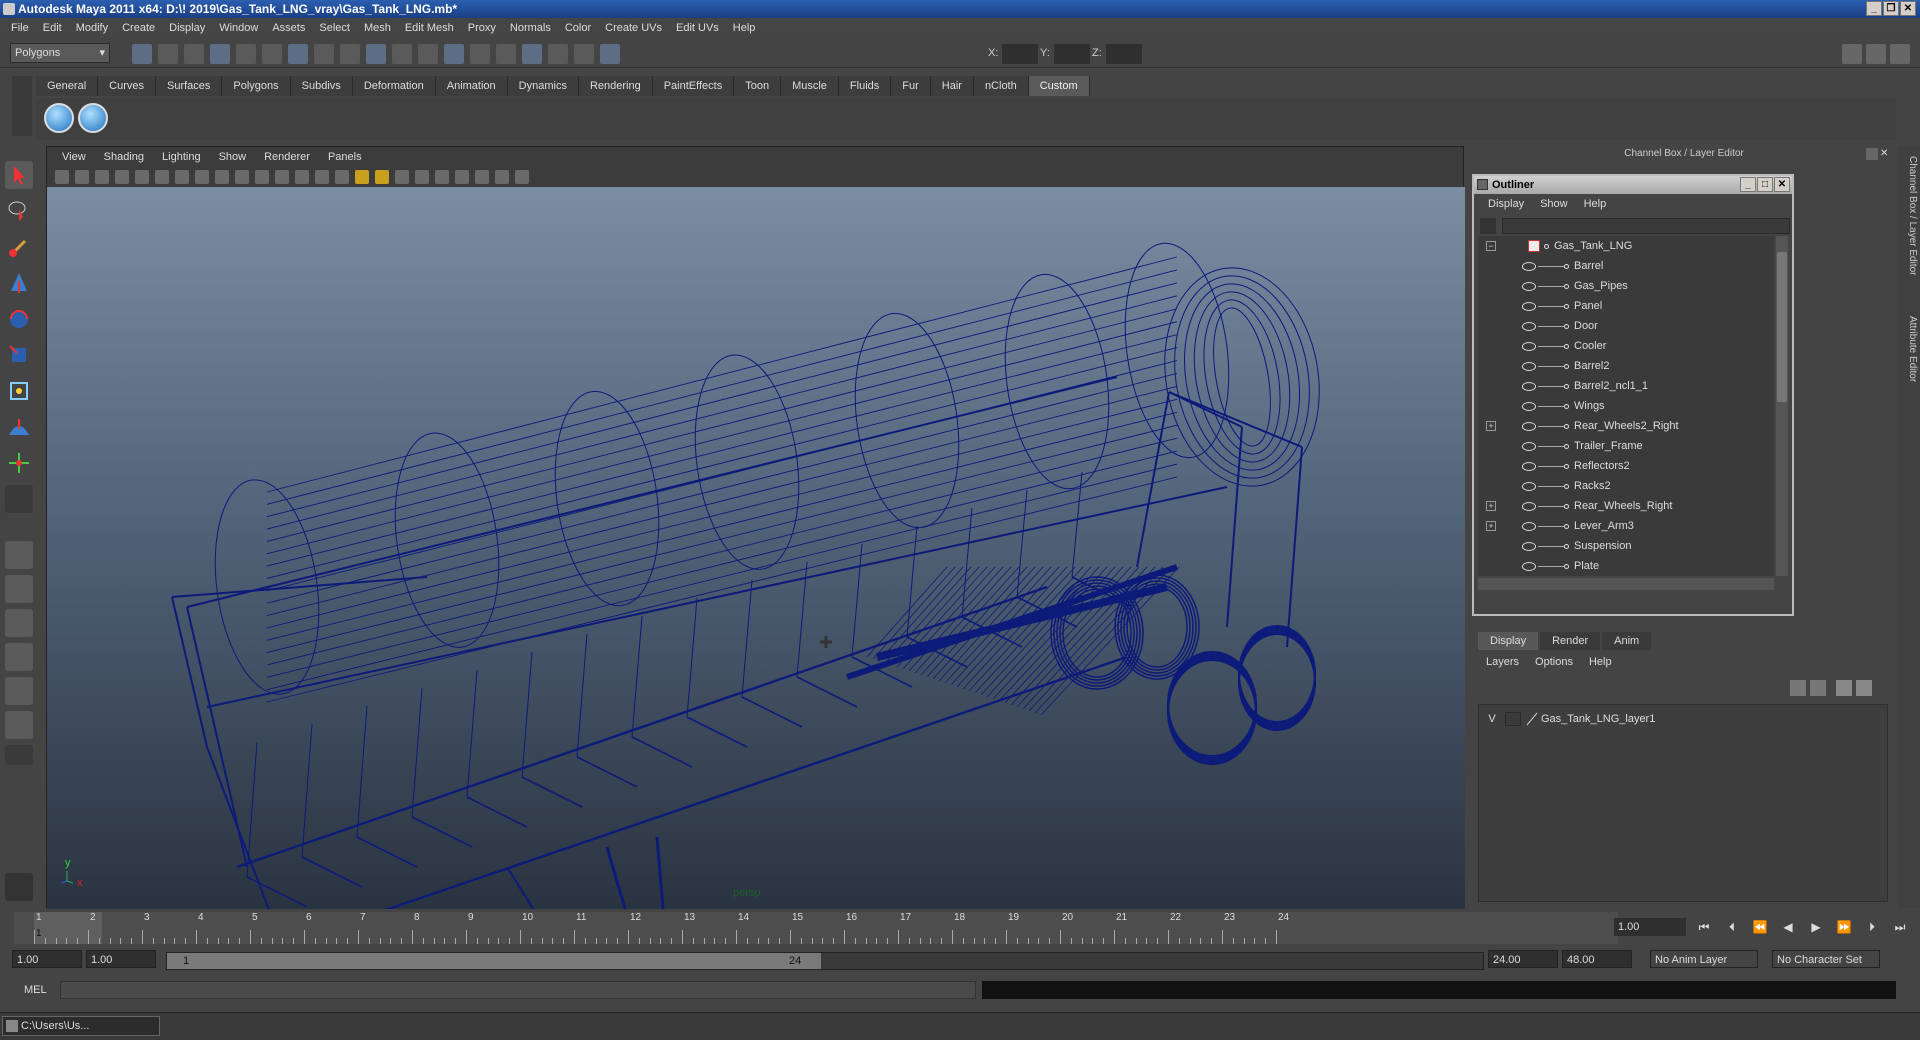 This screenshot has height=1040, width=1920. Describe the element at coordinates (272, 54) in the screenshot. I see `select-by-component-icon` at that location.